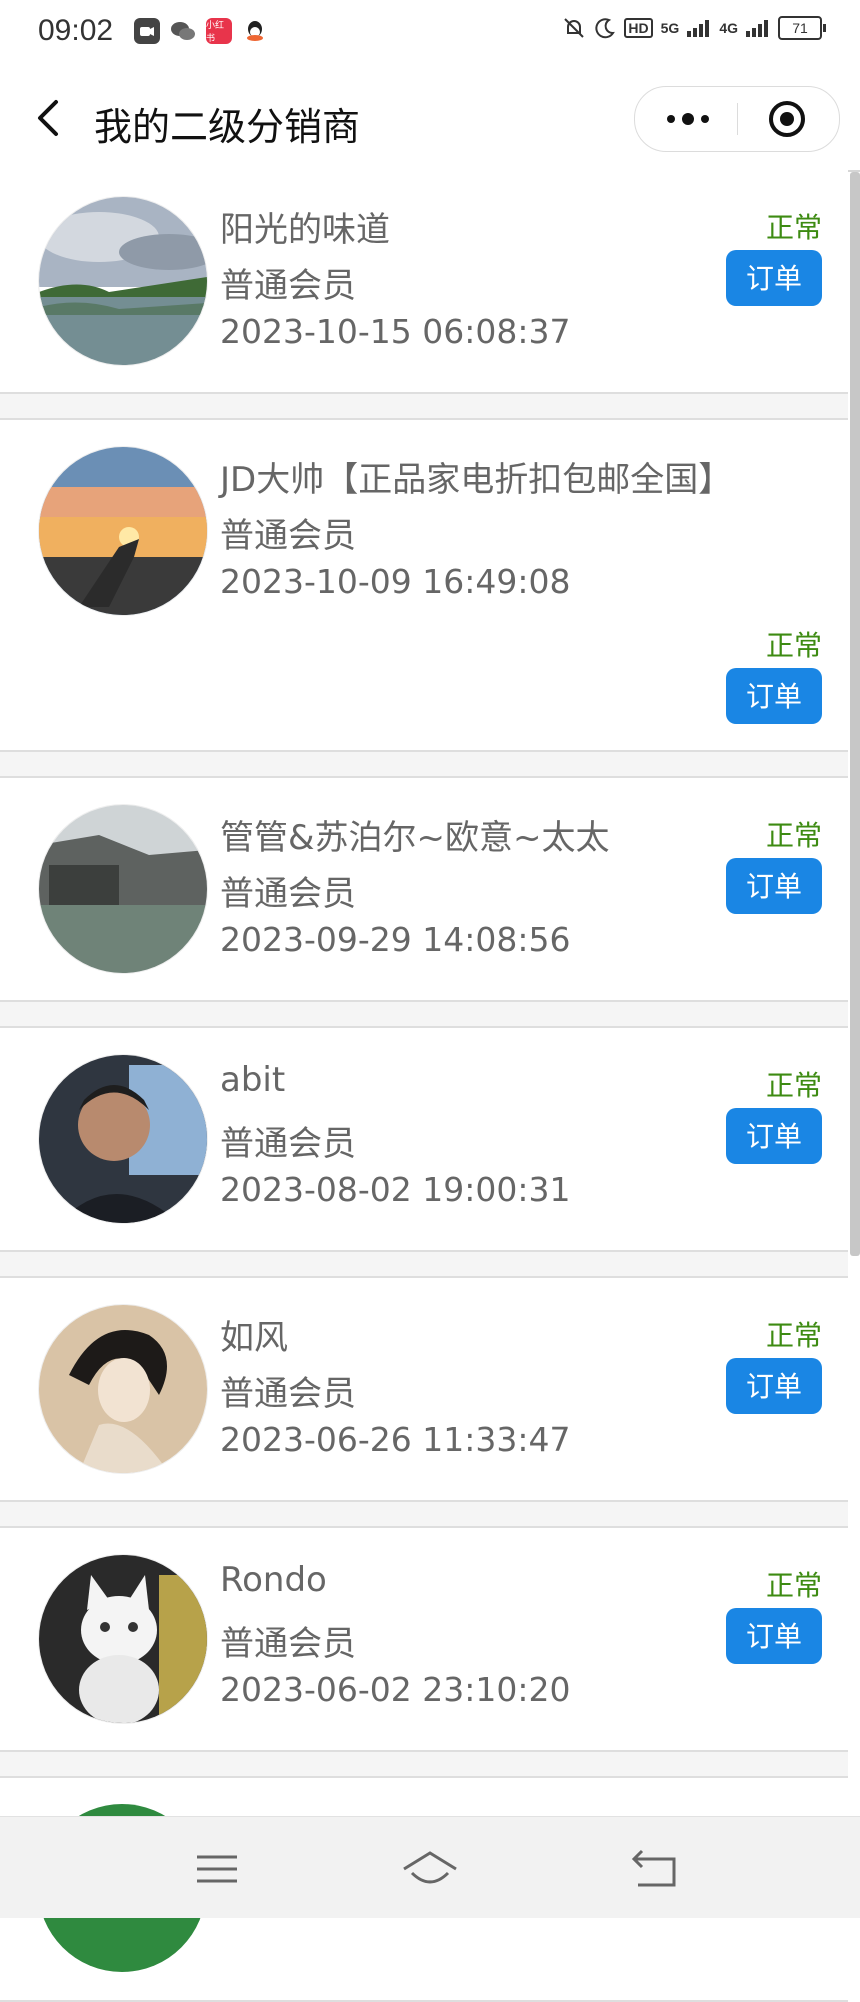 The height and width of the screenshot is (2002, 860). I want to click on moon-icon, so click(605, 28).